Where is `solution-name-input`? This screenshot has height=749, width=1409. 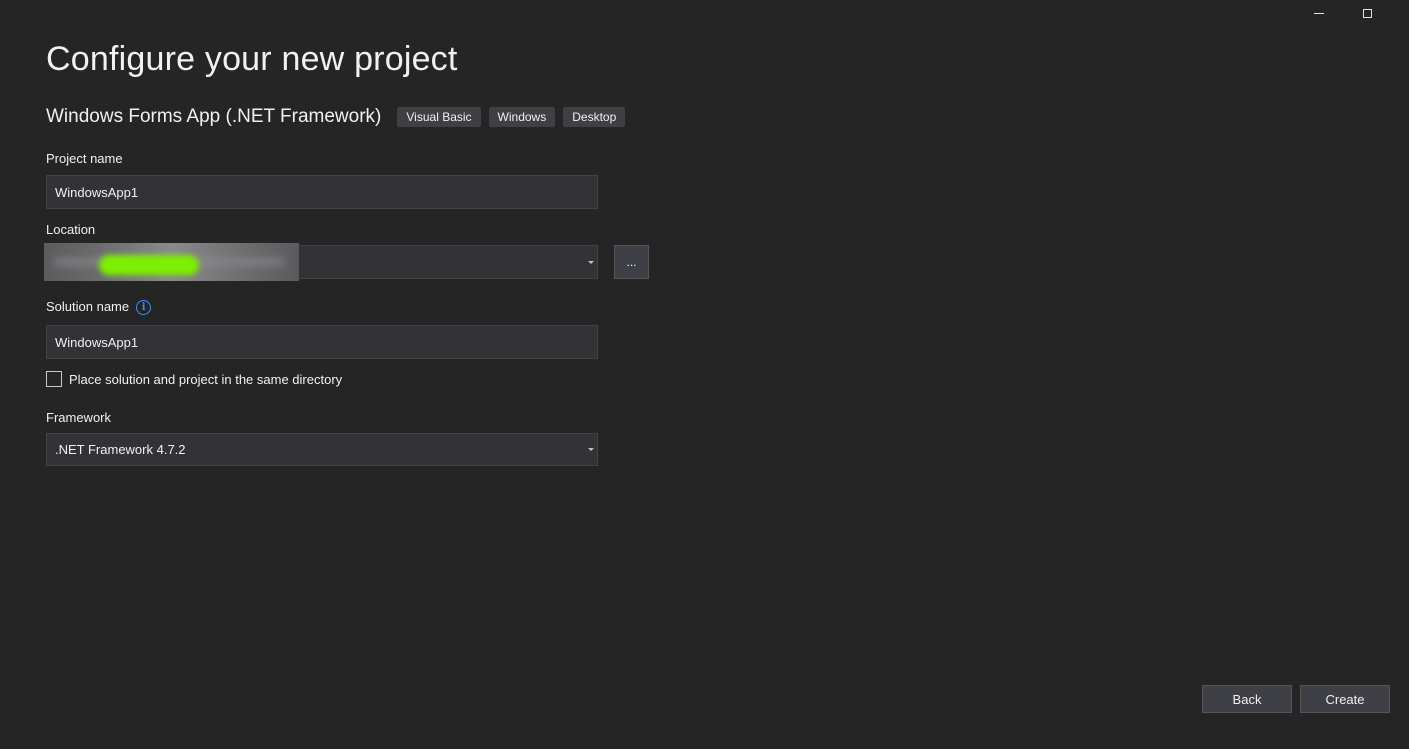
solution-name-input is located at coordinates (322, 342).